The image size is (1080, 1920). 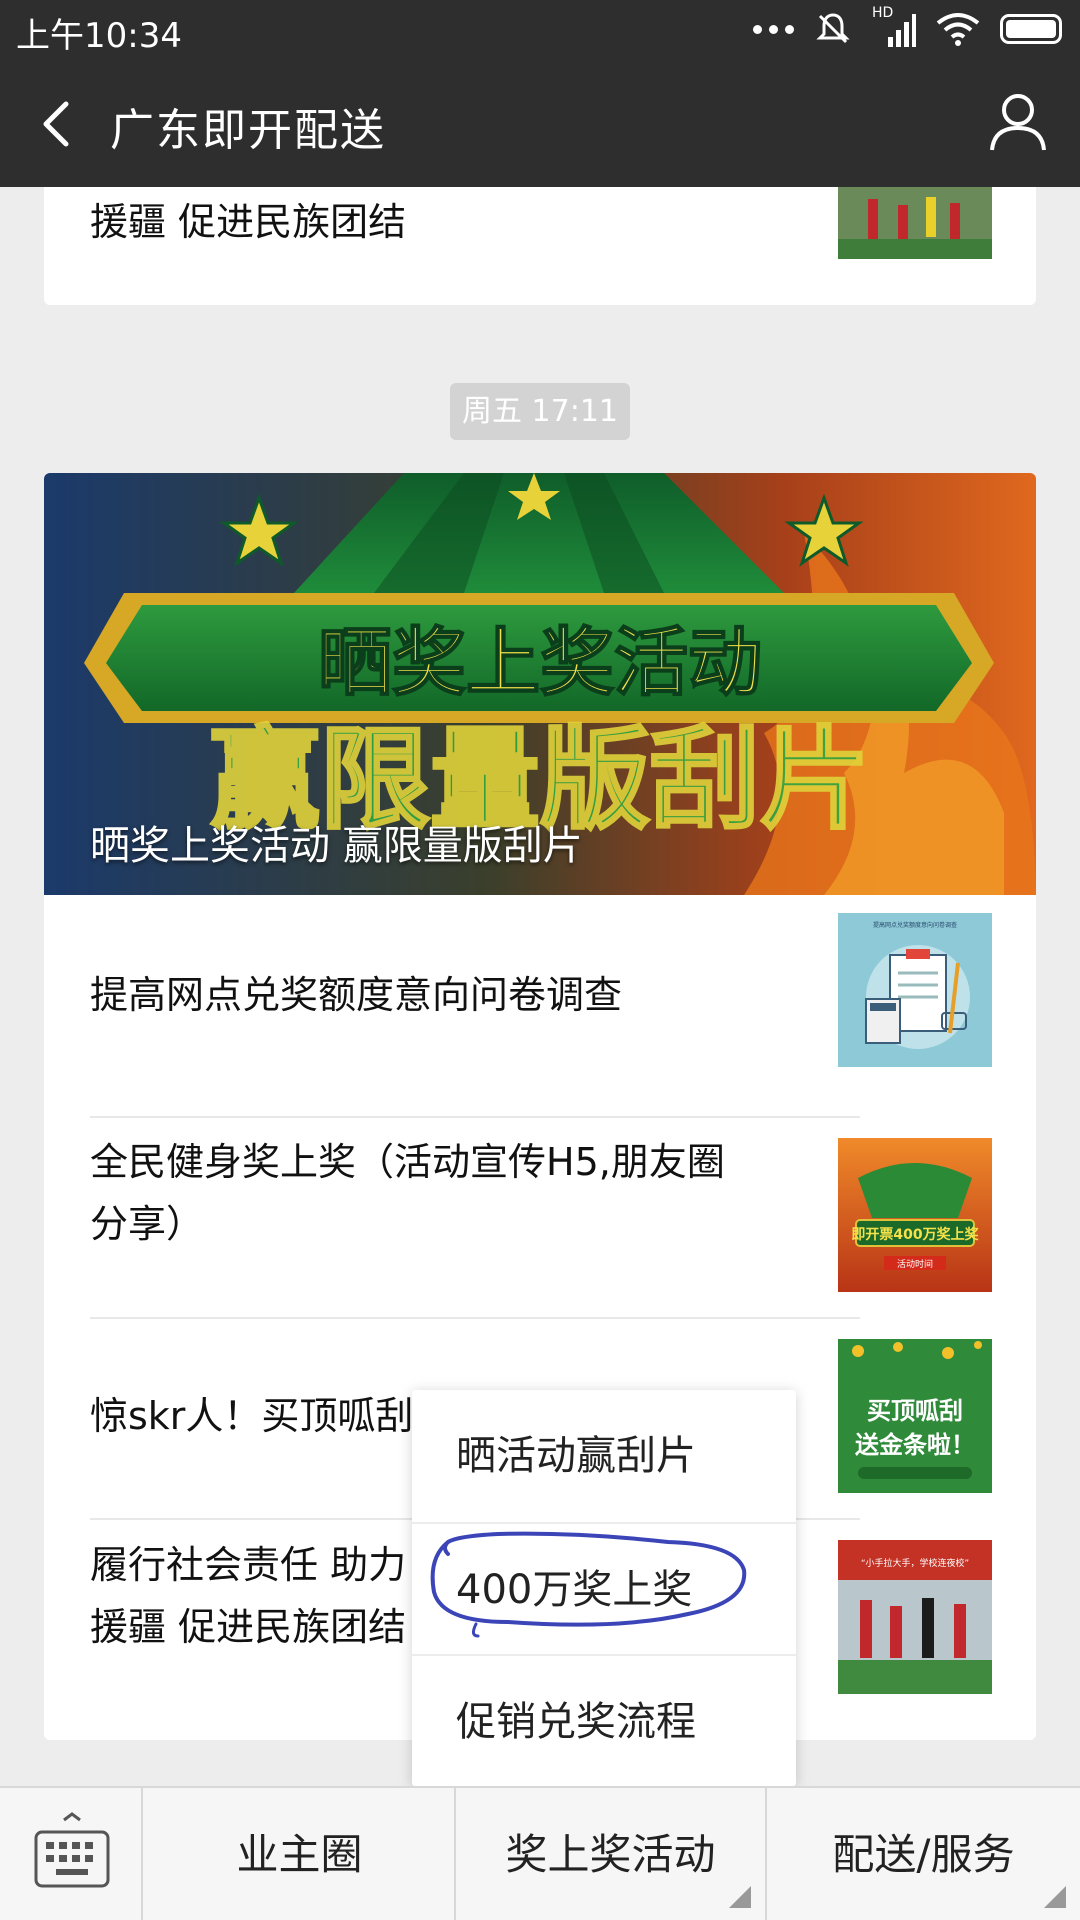 I want to click on account-title: 广东即开配送, so click(x=248, y=130).